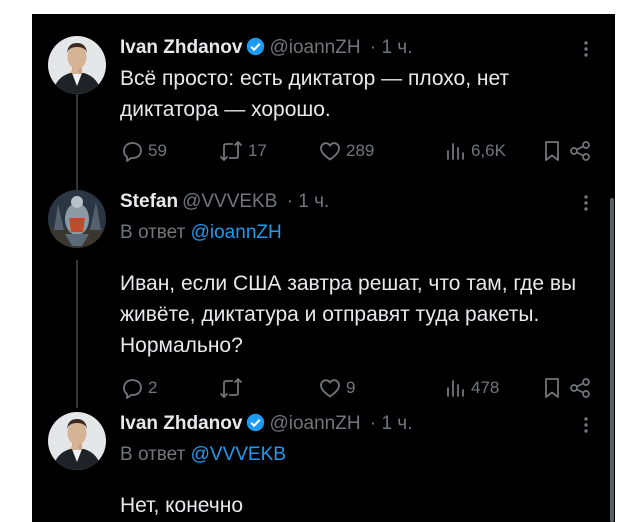 The height and width of the screenshot is (522, 640). I want to click on reply-count: 2, so click(153, 387).